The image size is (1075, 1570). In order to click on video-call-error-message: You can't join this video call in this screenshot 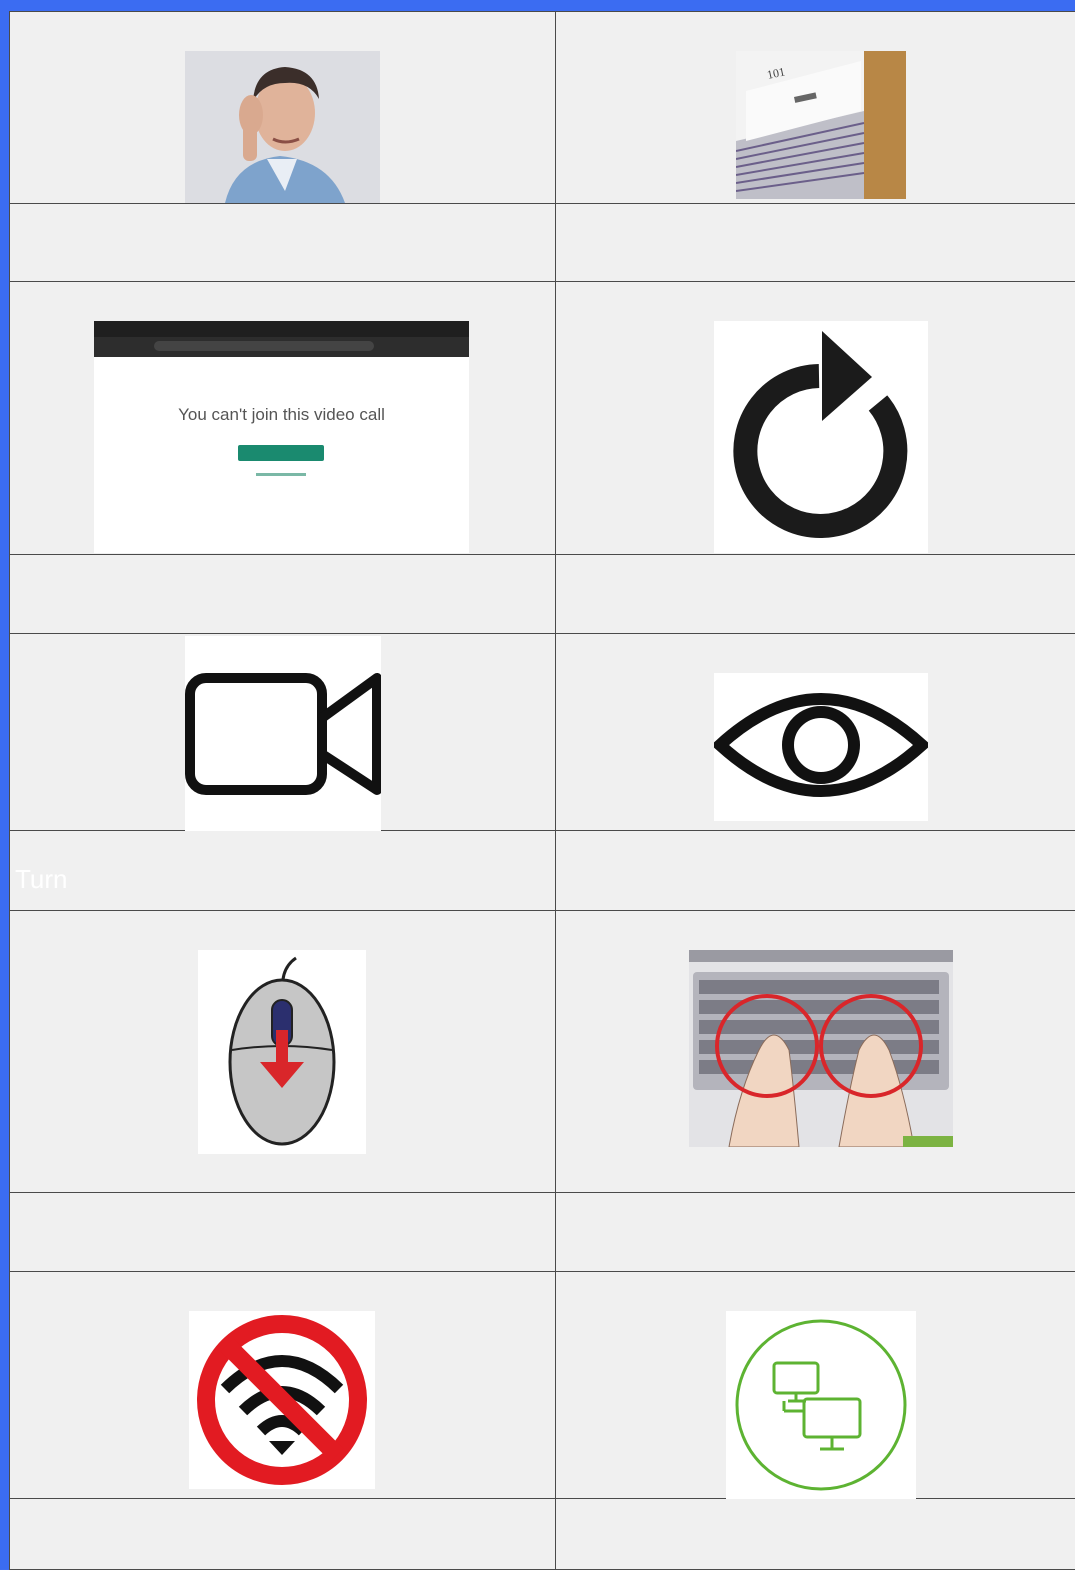, I will do `click(281, 414)`.